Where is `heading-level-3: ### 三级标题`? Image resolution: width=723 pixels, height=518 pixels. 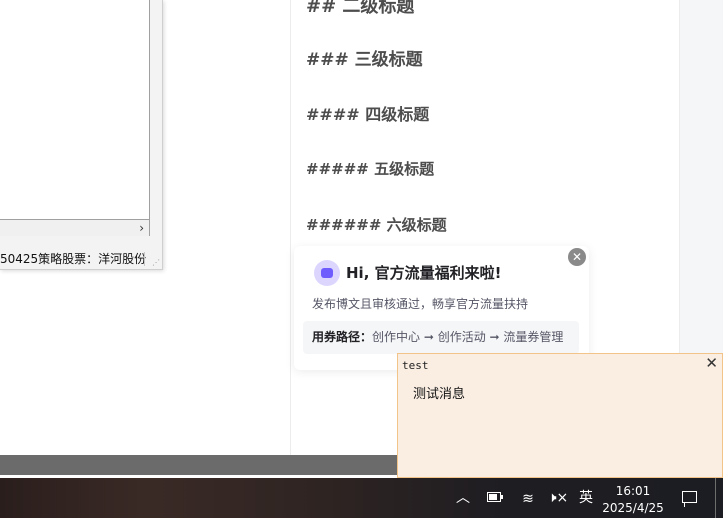
heading-level-3: ### 三级标题 is located at coordinates (364, 60).